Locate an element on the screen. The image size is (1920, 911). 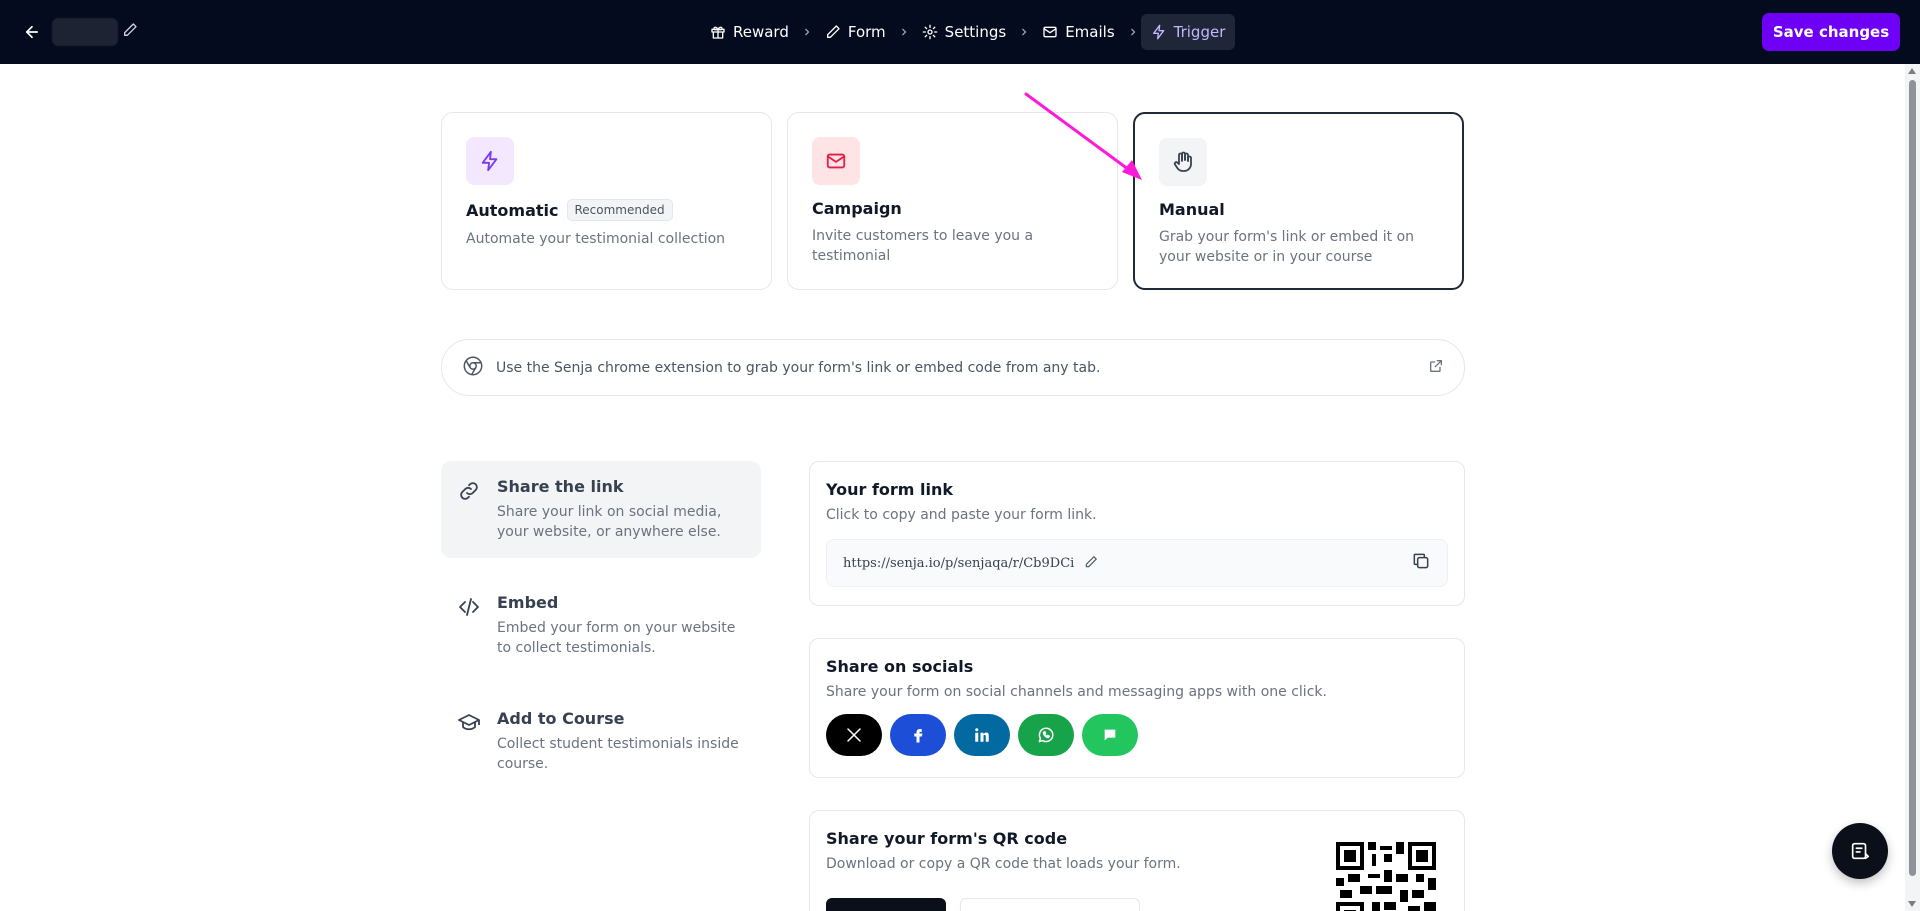
step-form: Form is located at coordinates (855, 32).